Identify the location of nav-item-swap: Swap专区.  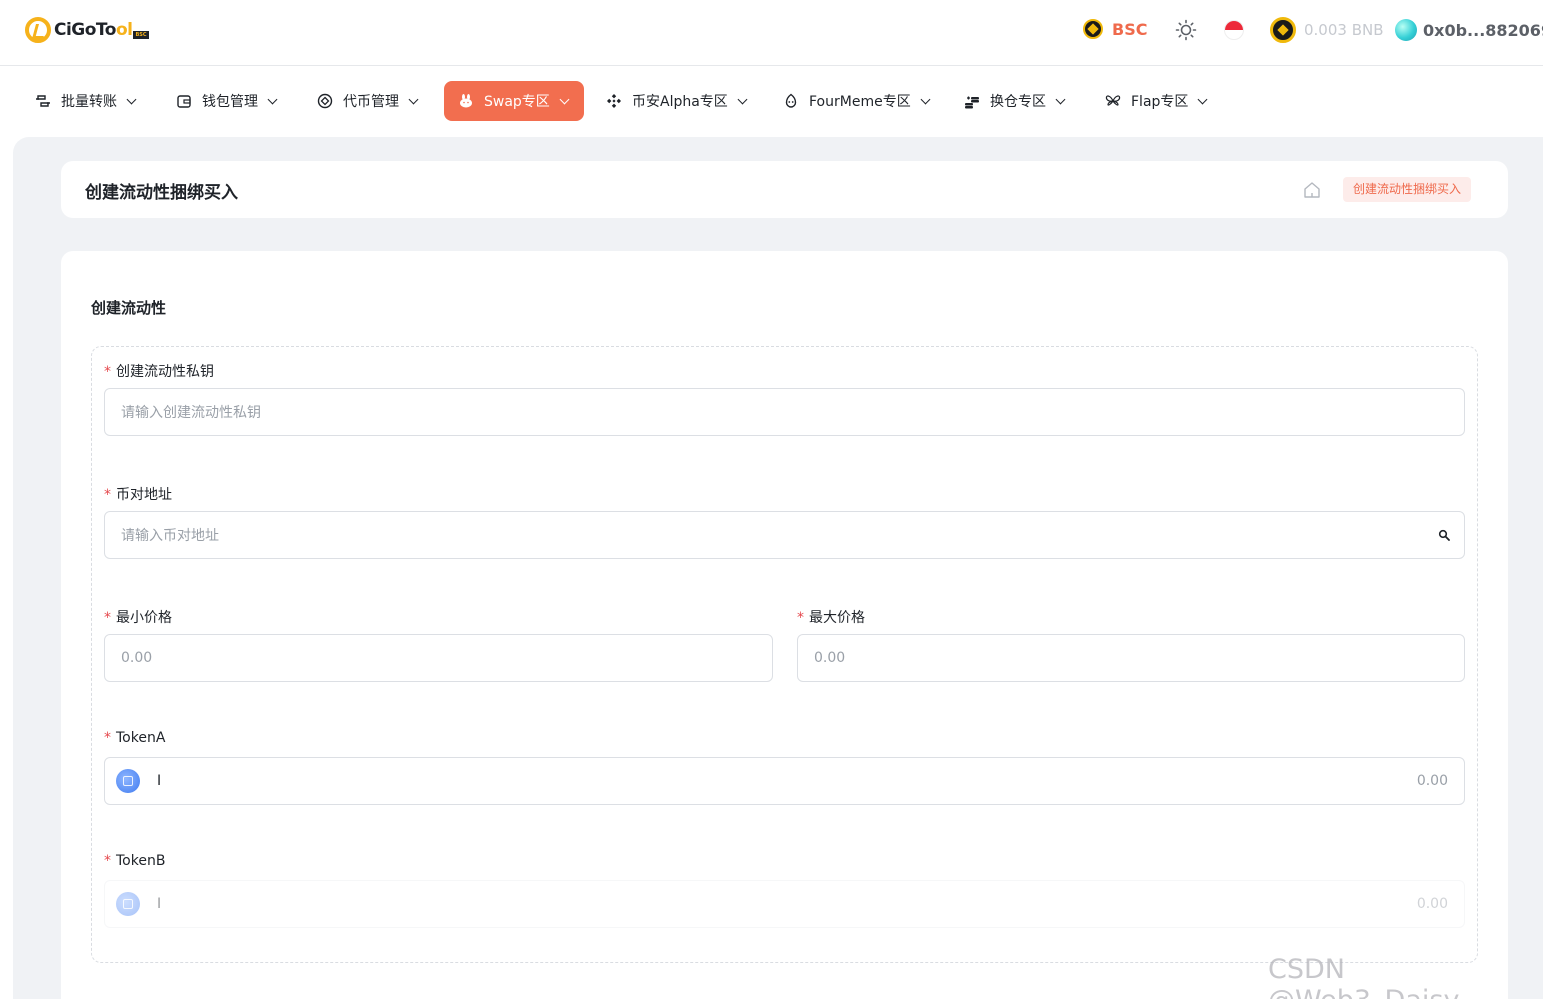
(514, 101).